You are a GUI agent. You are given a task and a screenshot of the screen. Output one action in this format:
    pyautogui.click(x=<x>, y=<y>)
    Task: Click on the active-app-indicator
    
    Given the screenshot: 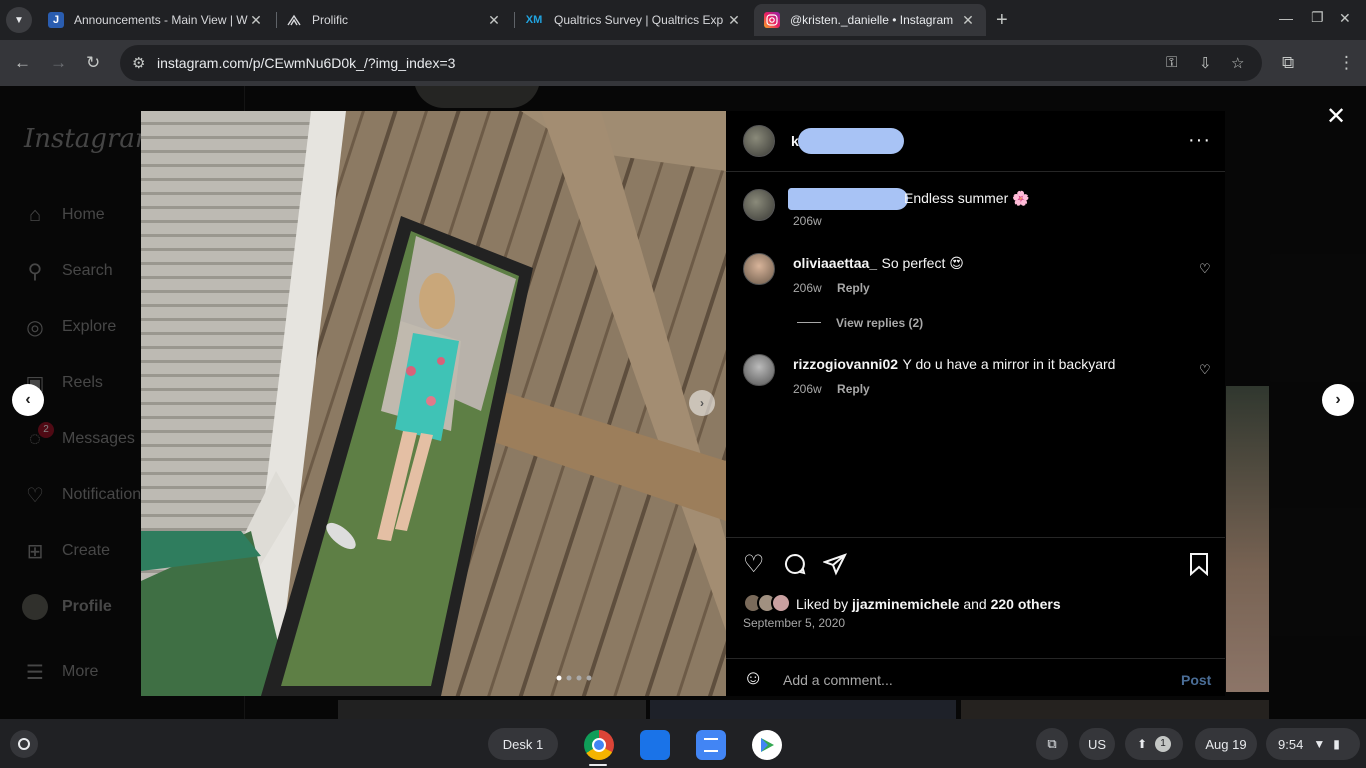 What is the action you would take?
    pyautogui.click(x=598, y=765)
    